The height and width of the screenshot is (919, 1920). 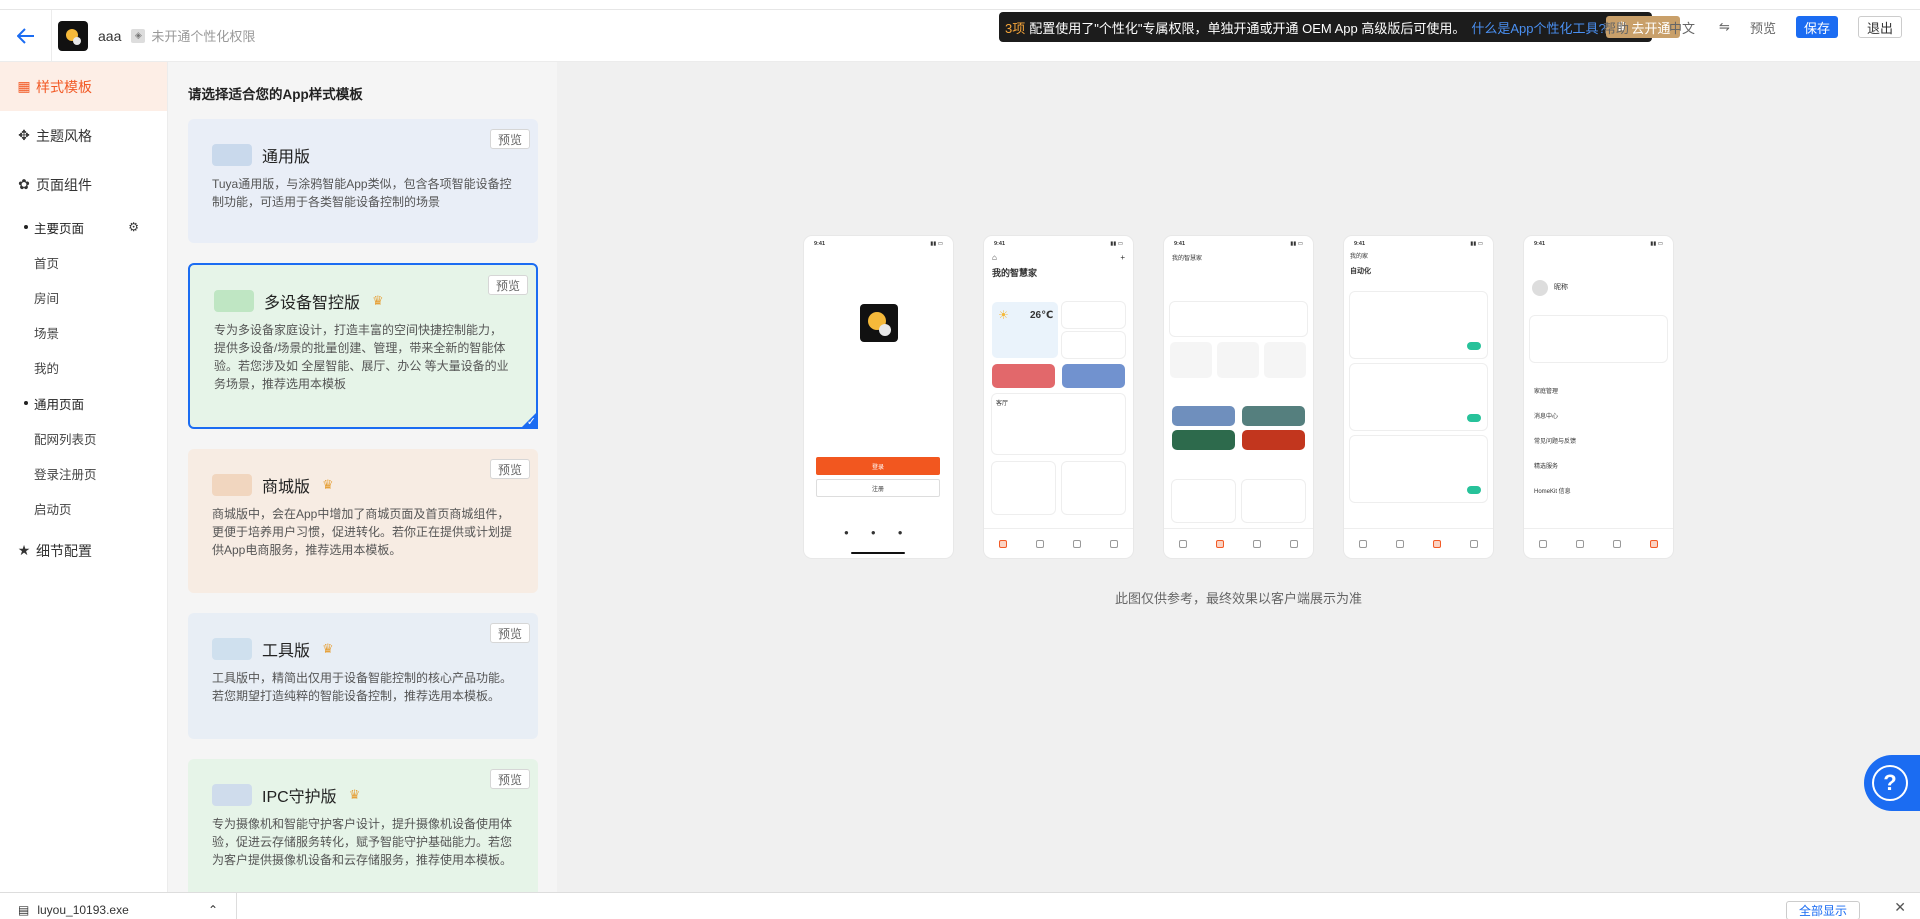 I want to click on sidebar-item-components: ✿ 页面组件, so click(x=83, y=184).